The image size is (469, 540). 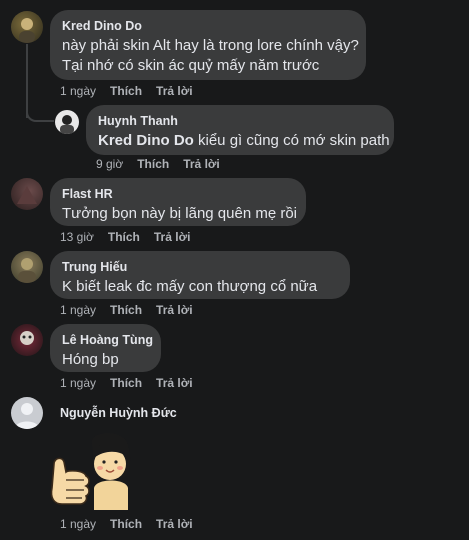 I want to click on comment-text: K biết leak đc mấy con thượng cổ nữa, so click(x=190, y=286).